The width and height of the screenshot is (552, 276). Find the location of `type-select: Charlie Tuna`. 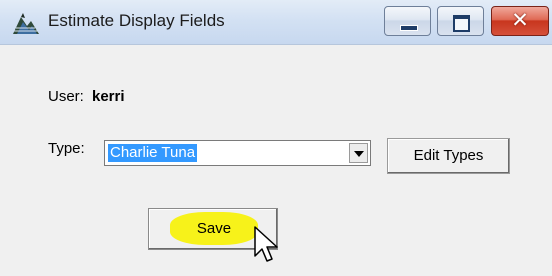

type-select: Charlie Tuna is located at coordinates (237, 153).